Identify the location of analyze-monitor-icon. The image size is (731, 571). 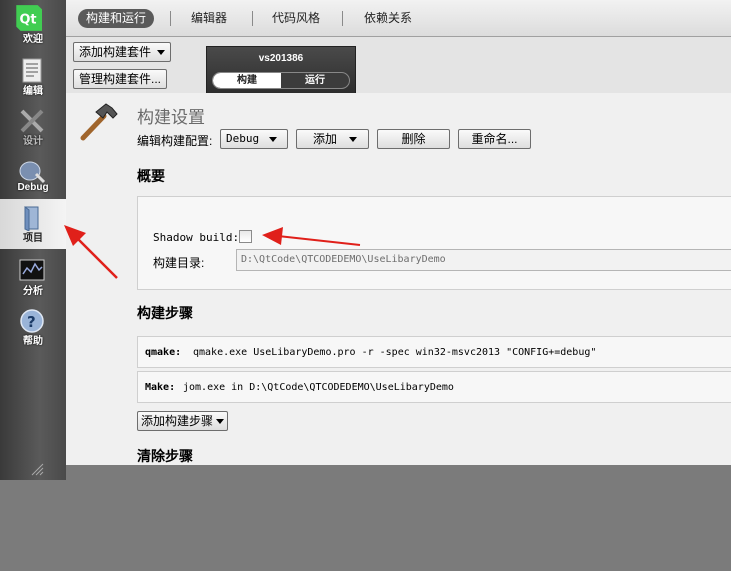
(32, 270).